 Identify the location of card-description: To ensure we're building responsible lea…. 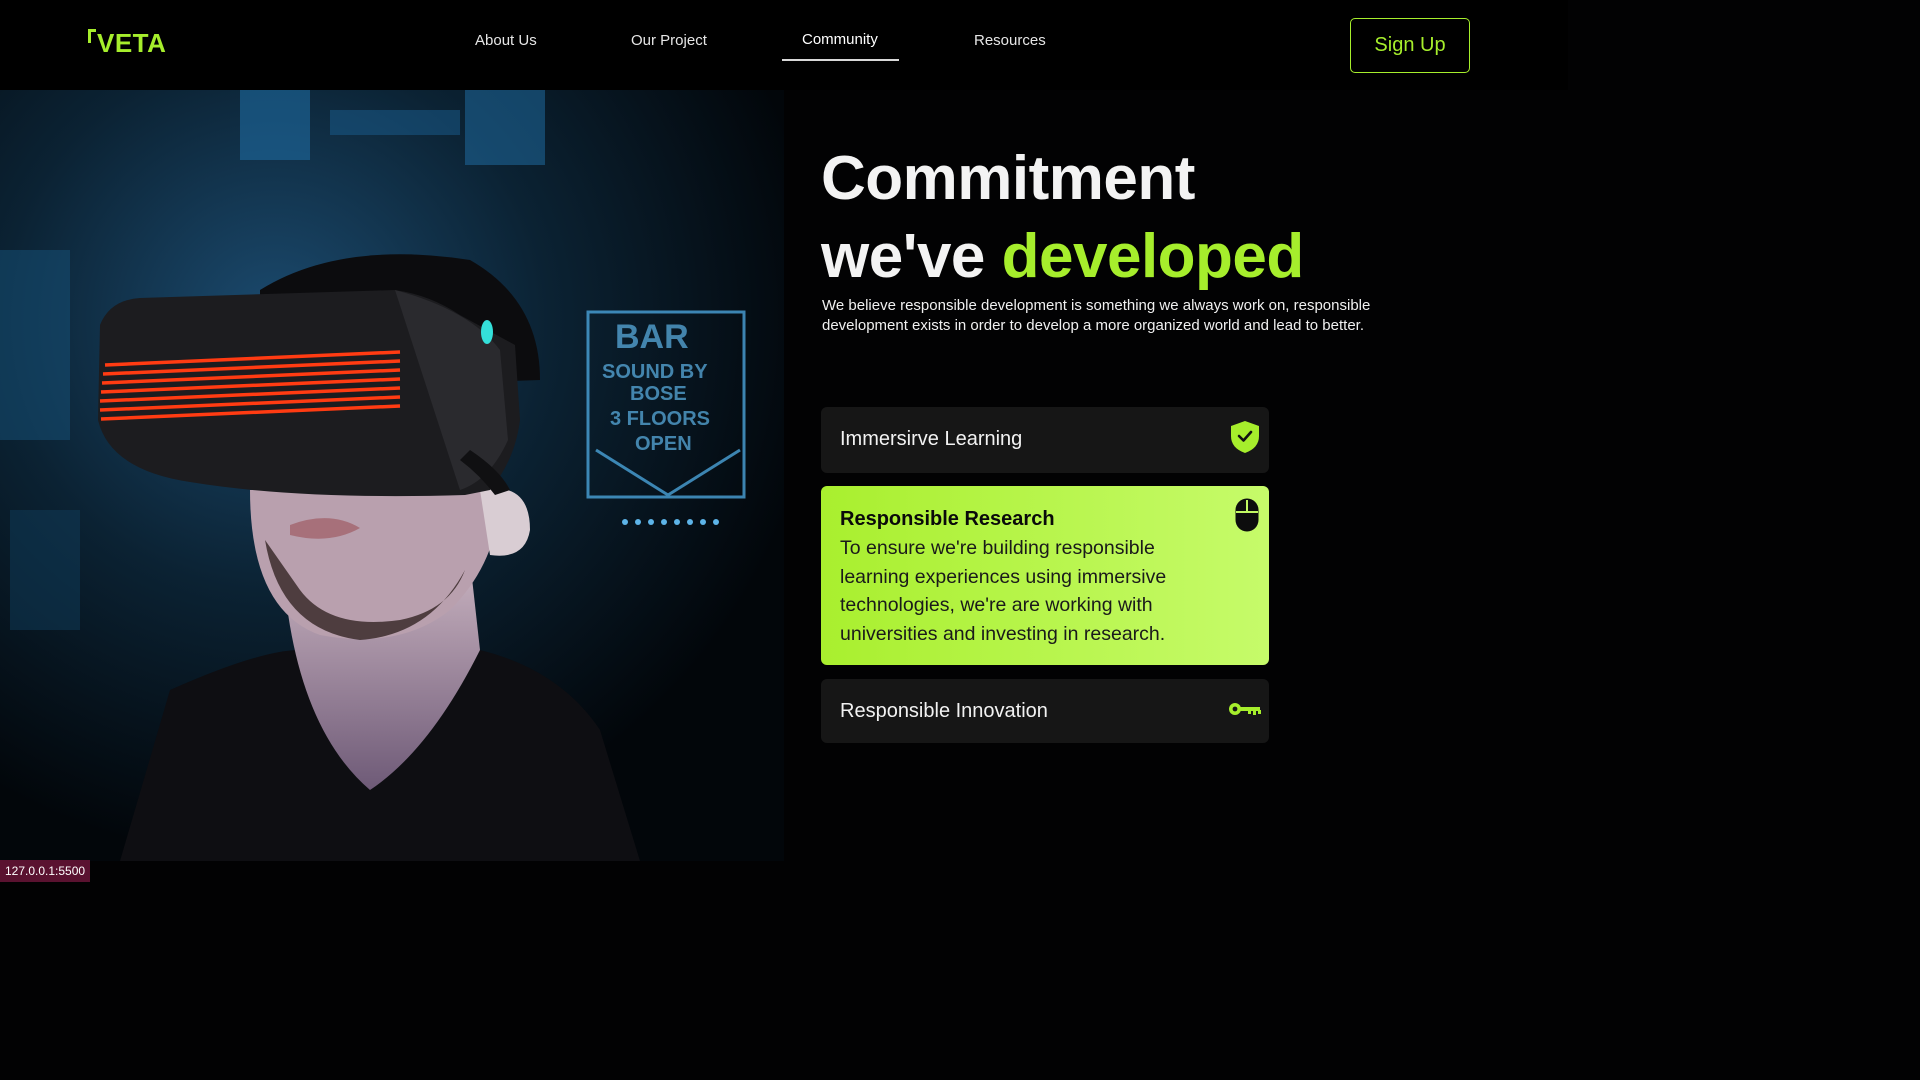
(1003, 591).